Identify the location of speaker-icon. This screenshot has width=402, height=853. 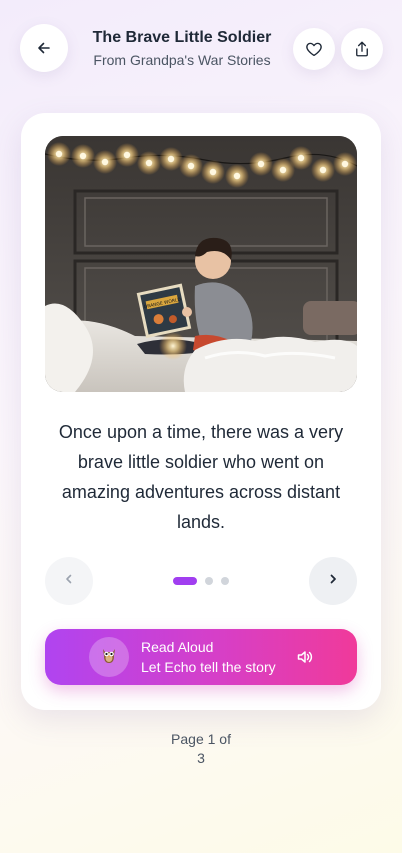
(305, 659).